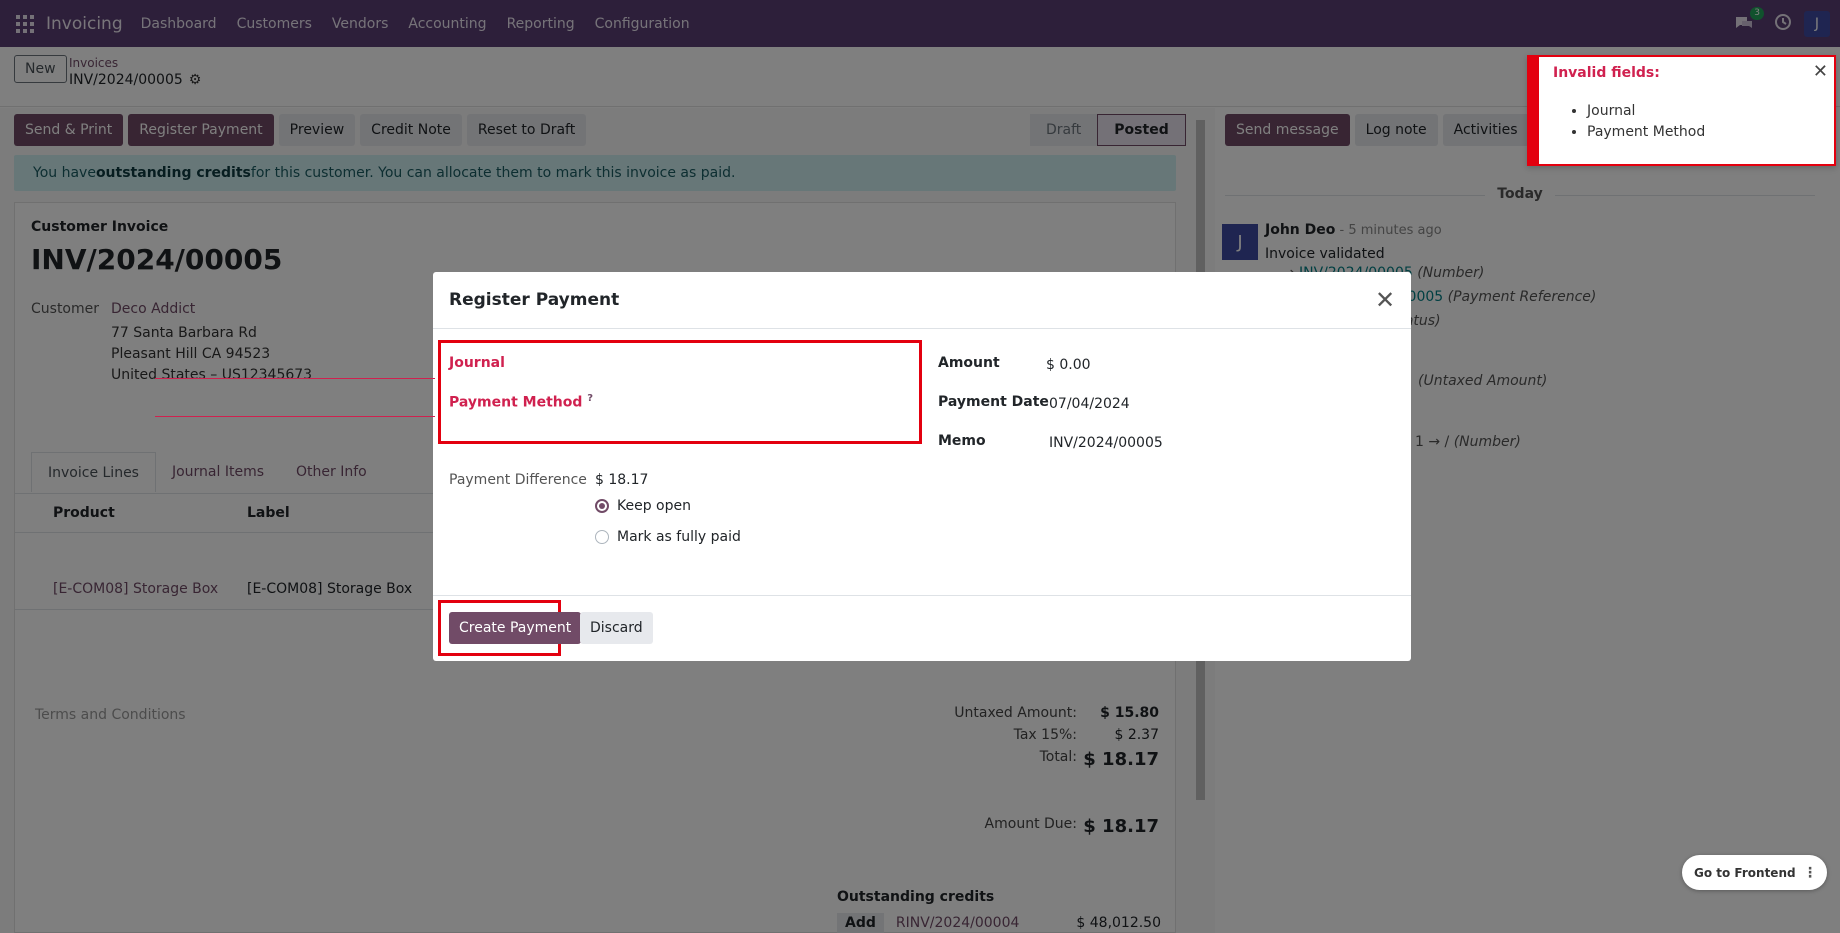 The height and width of the screenshot is (933, 1840). Describe the element at coordinates (602, 537) in the screenshot. I see `radio-unchecked` at that location.